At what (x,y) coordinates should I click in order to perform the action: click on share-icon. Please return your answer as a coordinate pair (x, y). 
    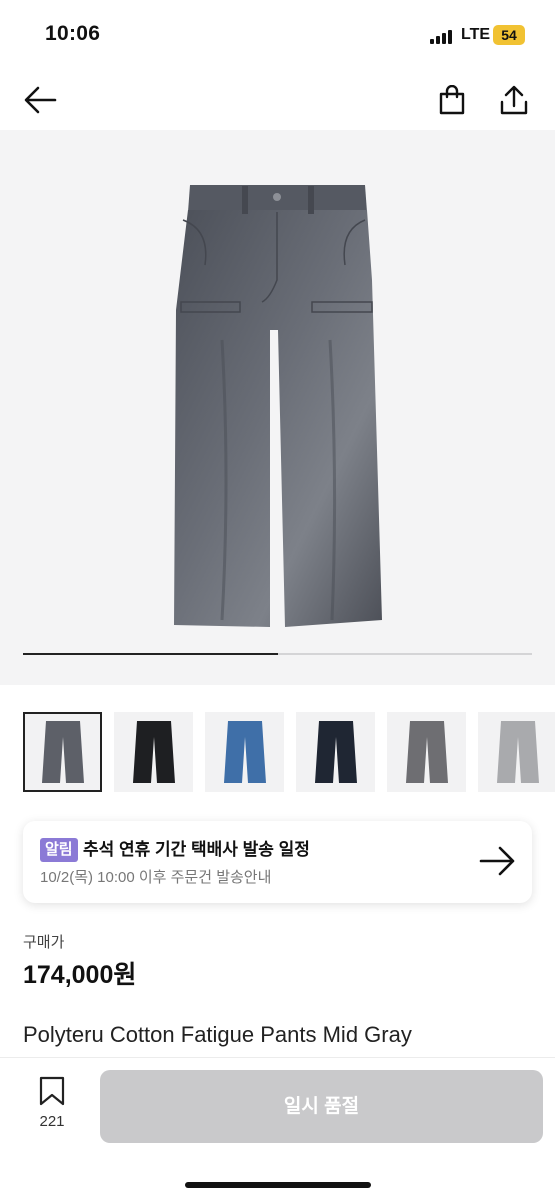
    Looking at the image, I should click on (514, 100).